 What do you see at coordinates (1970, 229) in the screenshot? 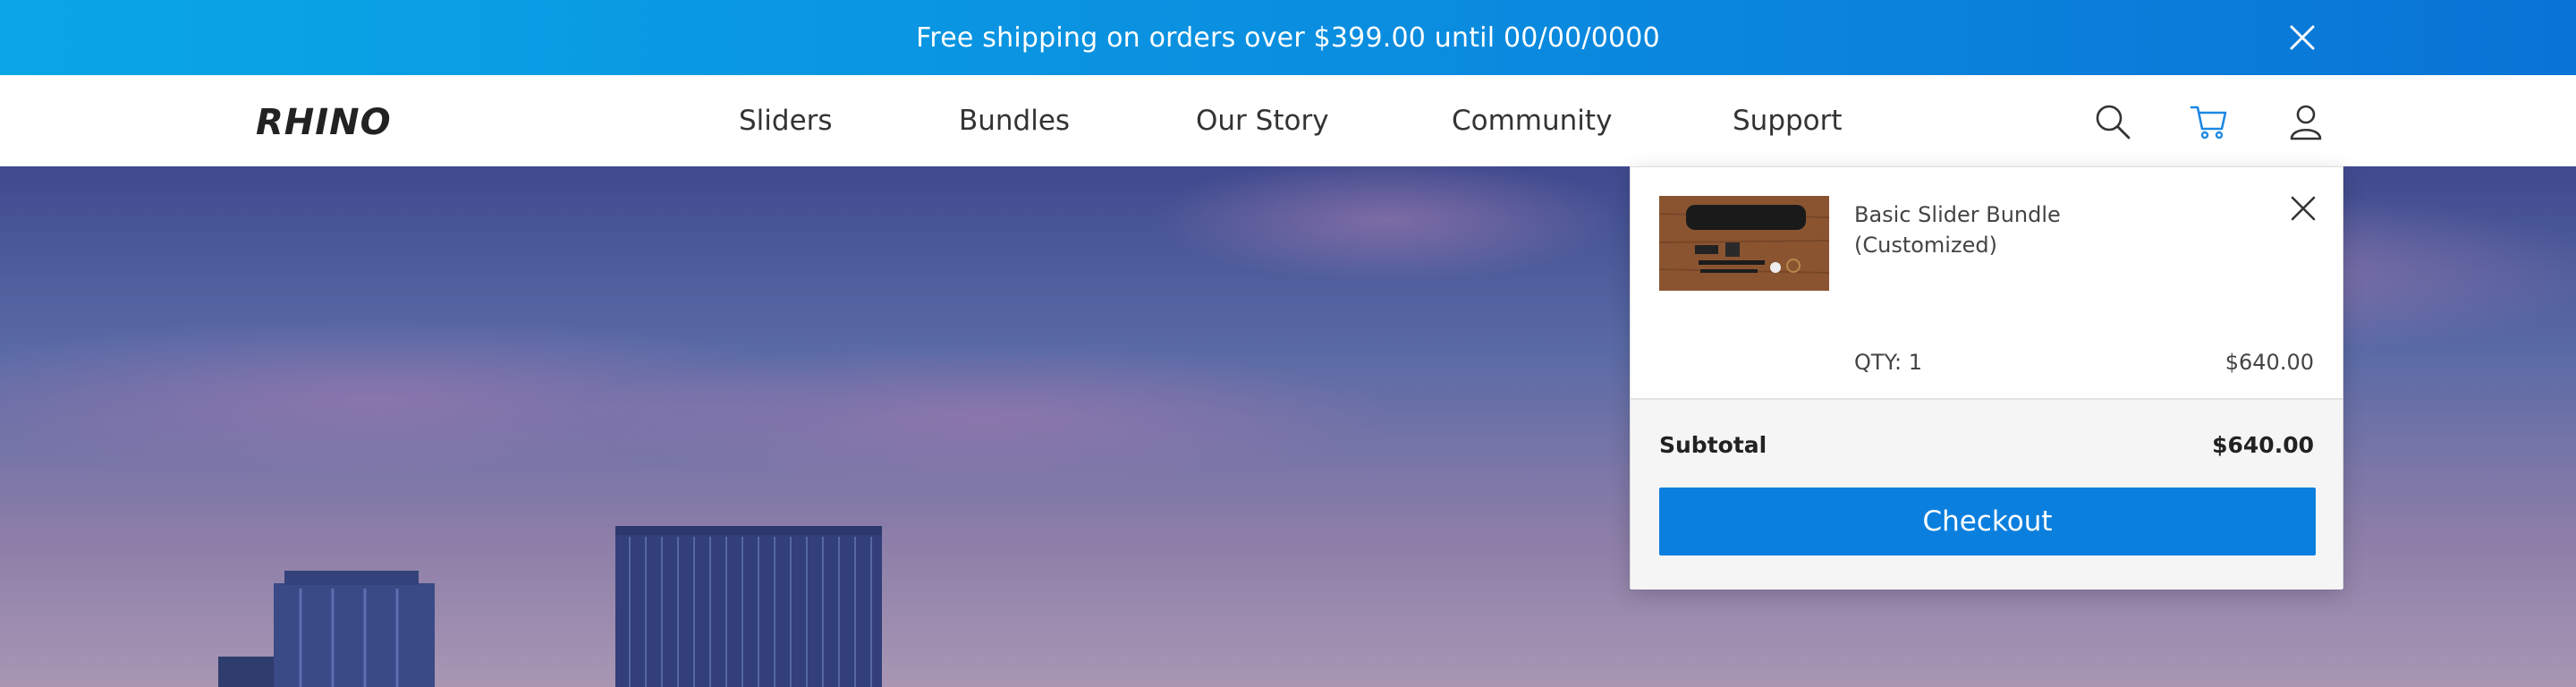
I see `cart-item-name: Basic Slider Bundle (Customized)` at bounding box center [1970, 229].